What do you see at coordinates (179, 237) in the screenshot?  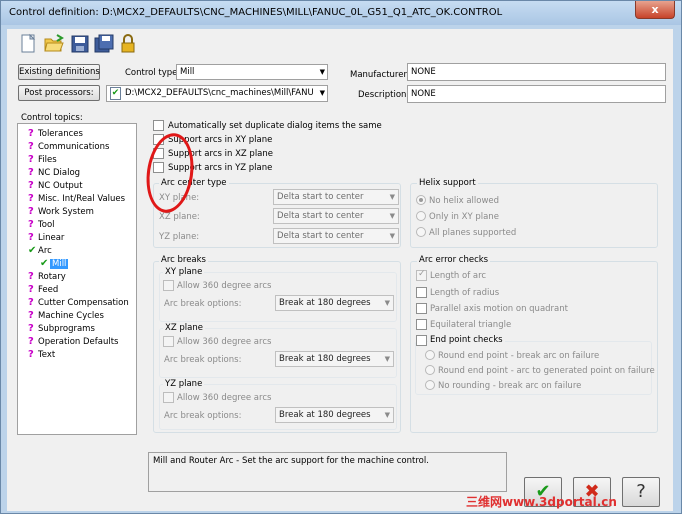 I see `yz-plane-label: YZ plane:` at bounding box center [179, 237].